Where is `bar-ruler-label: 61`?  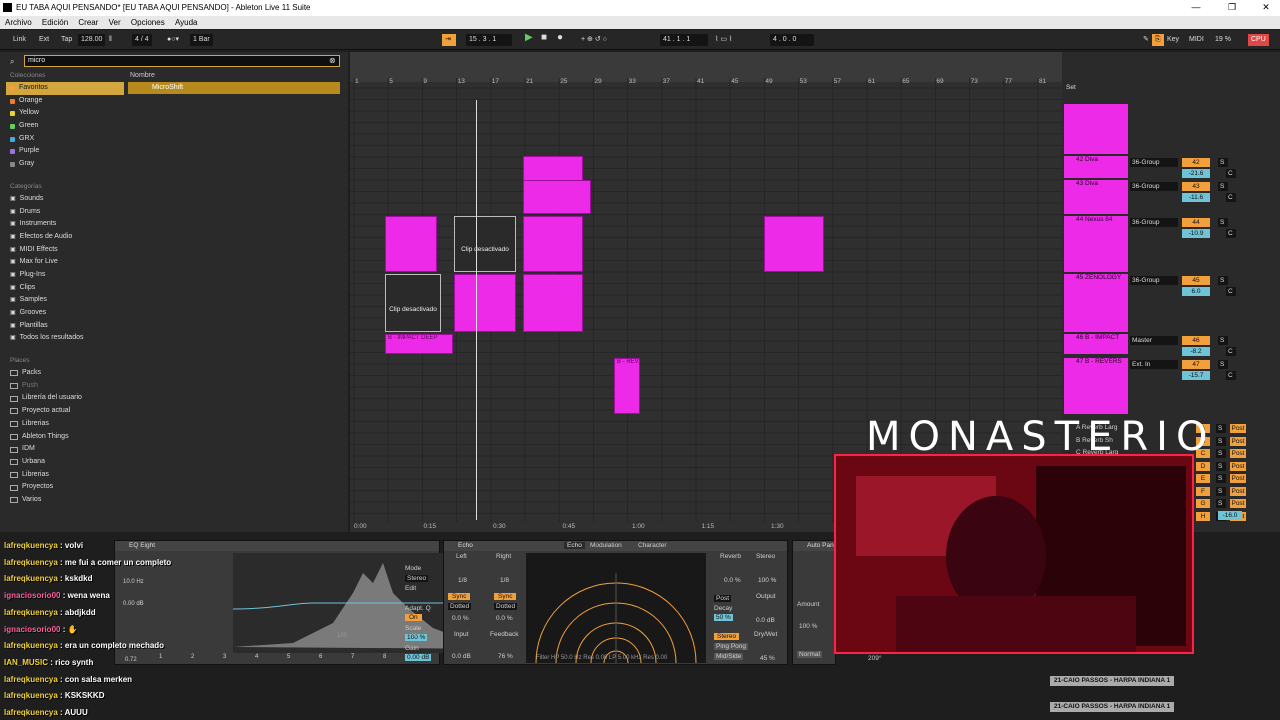
bar-ruler-label: 61 is located at coordinates (872, 81).